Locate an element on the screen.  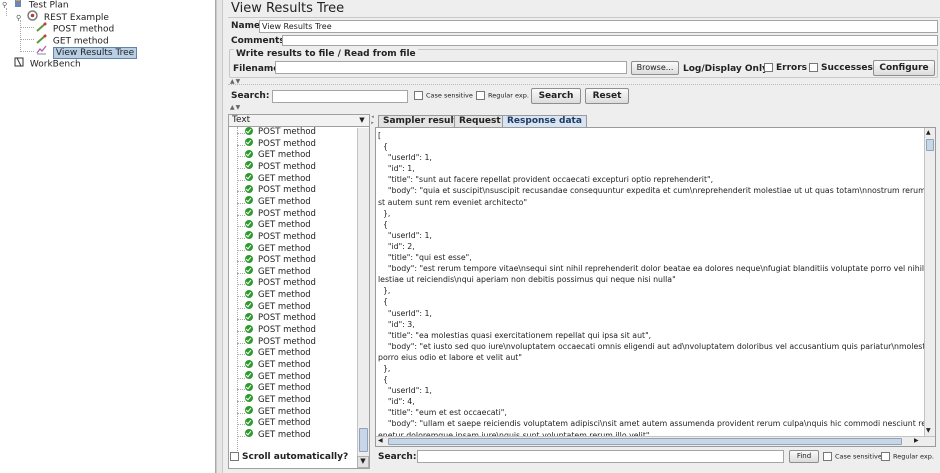
find-button: Find is located at coordinates (804, 456).